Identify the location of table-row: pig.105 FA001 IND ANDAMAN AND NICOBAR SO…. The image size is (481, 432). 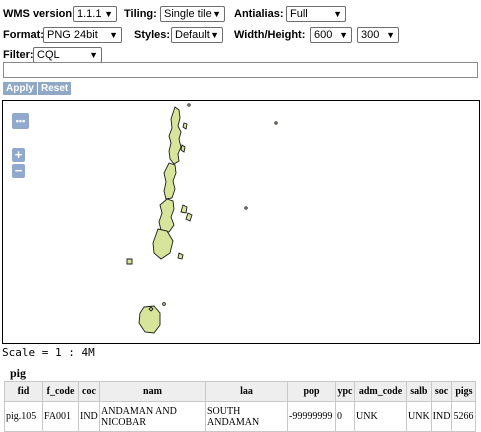
(240, 416).